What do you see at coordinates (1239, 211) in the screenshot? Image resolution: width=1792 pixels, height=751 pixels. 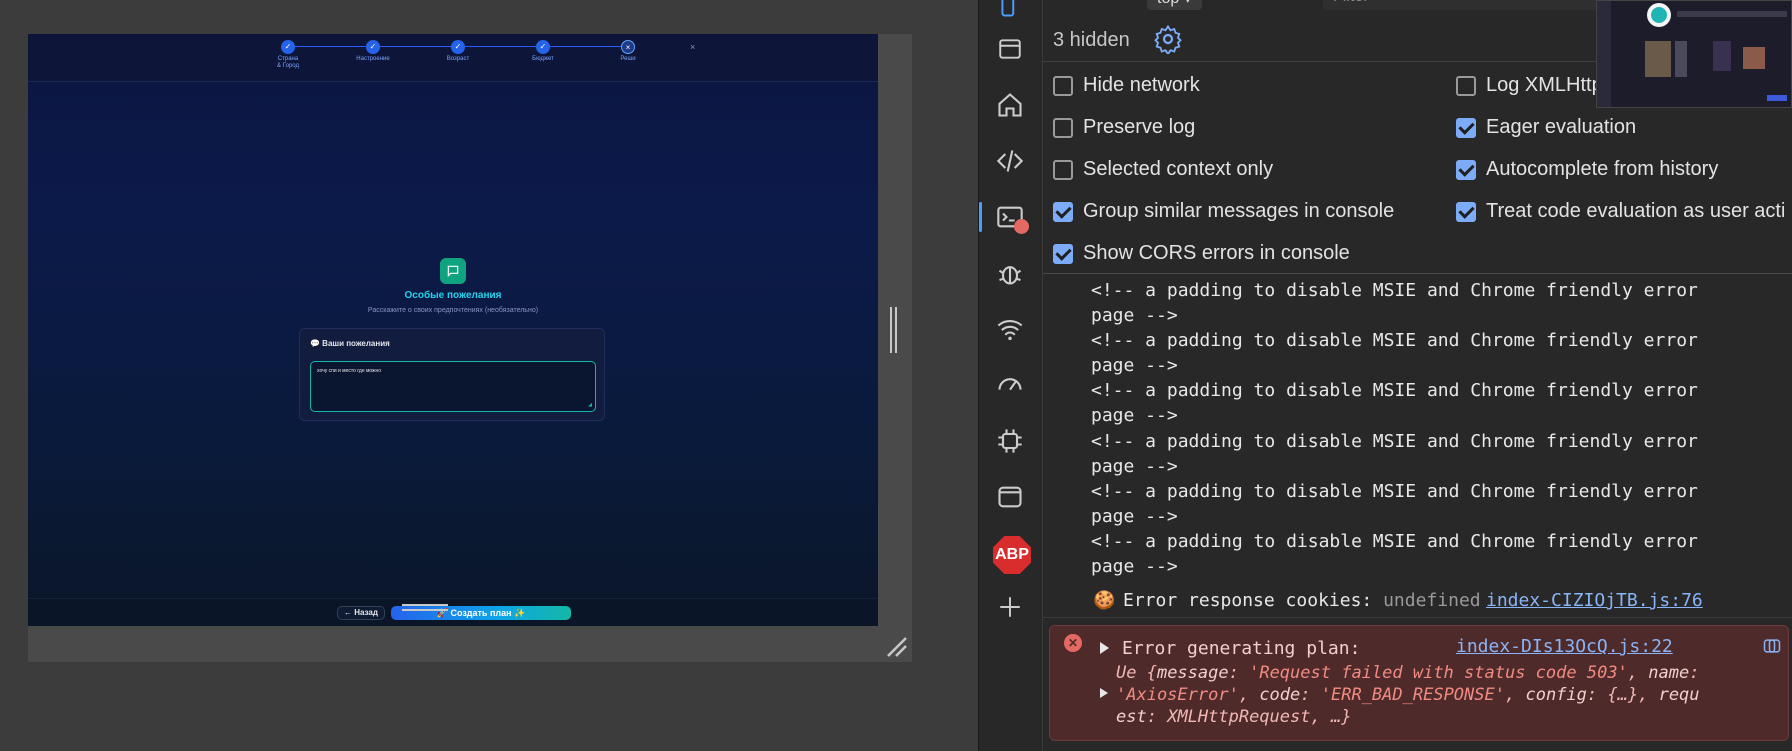 I see `setting-label: Group similar messages in console` at bounding box center [1239, 211].